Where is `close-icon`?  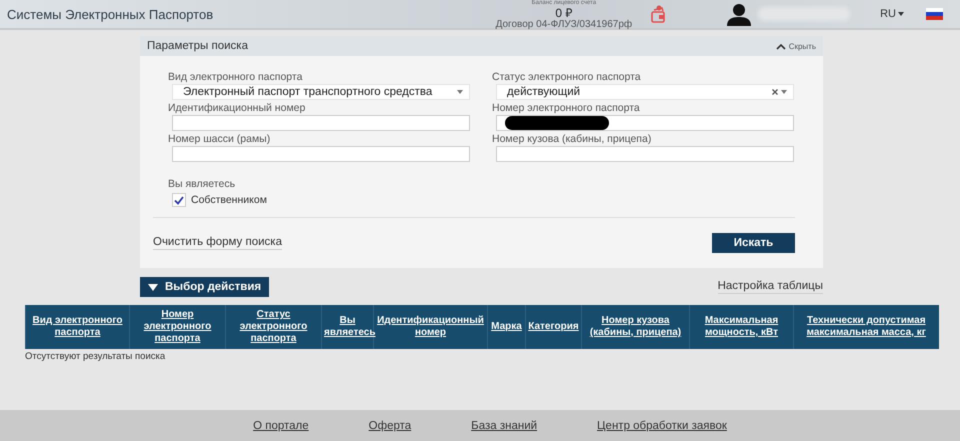
close-icon is located at coordinates (775, 92).